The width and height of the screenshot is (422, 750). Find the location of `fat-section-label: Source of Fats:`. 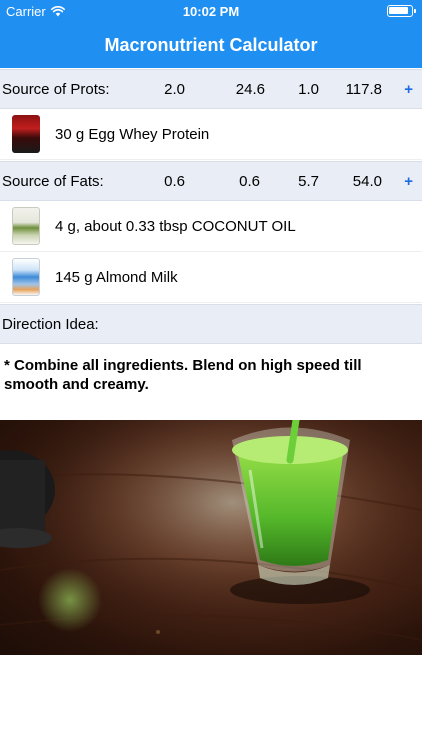

fat-section-label: Source of Fats: is located at coordinates (53, 181).